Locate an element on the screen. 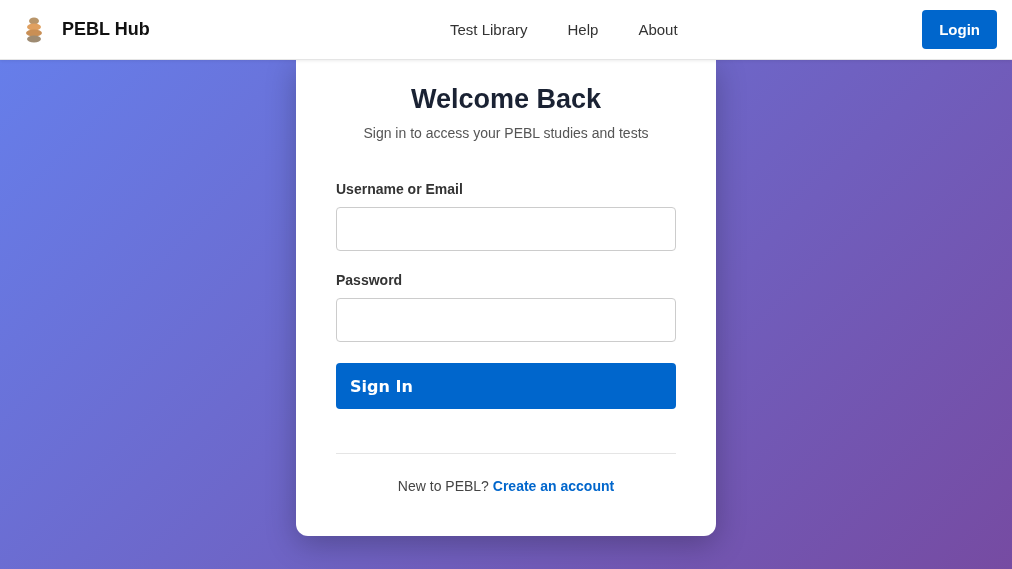 The width and height of the screenshot is (1012, 569). field-label: Password is located at coordinates (370, 280).